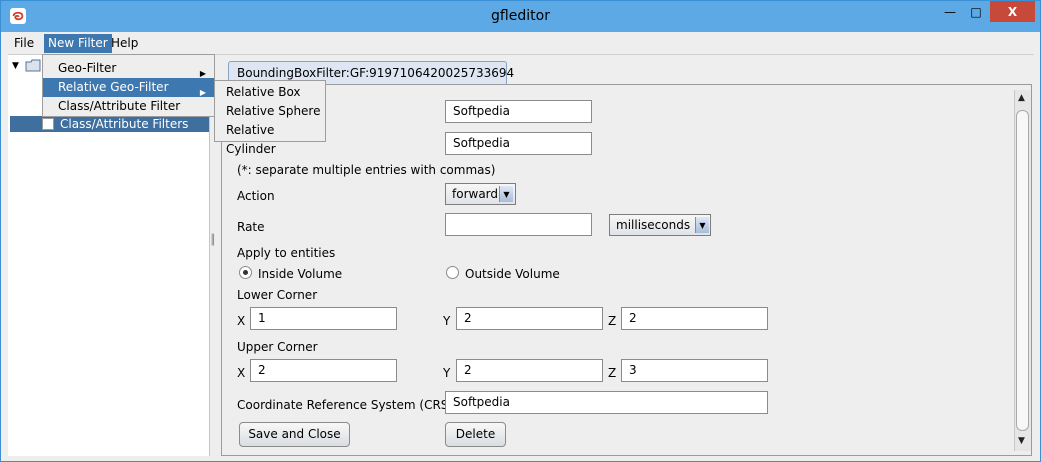 This screenshot has height=462, width=1041. Describe the element at coordinates (521, 43) in the screenshot. I see `menu-bar: File New Filter Help` at that location.